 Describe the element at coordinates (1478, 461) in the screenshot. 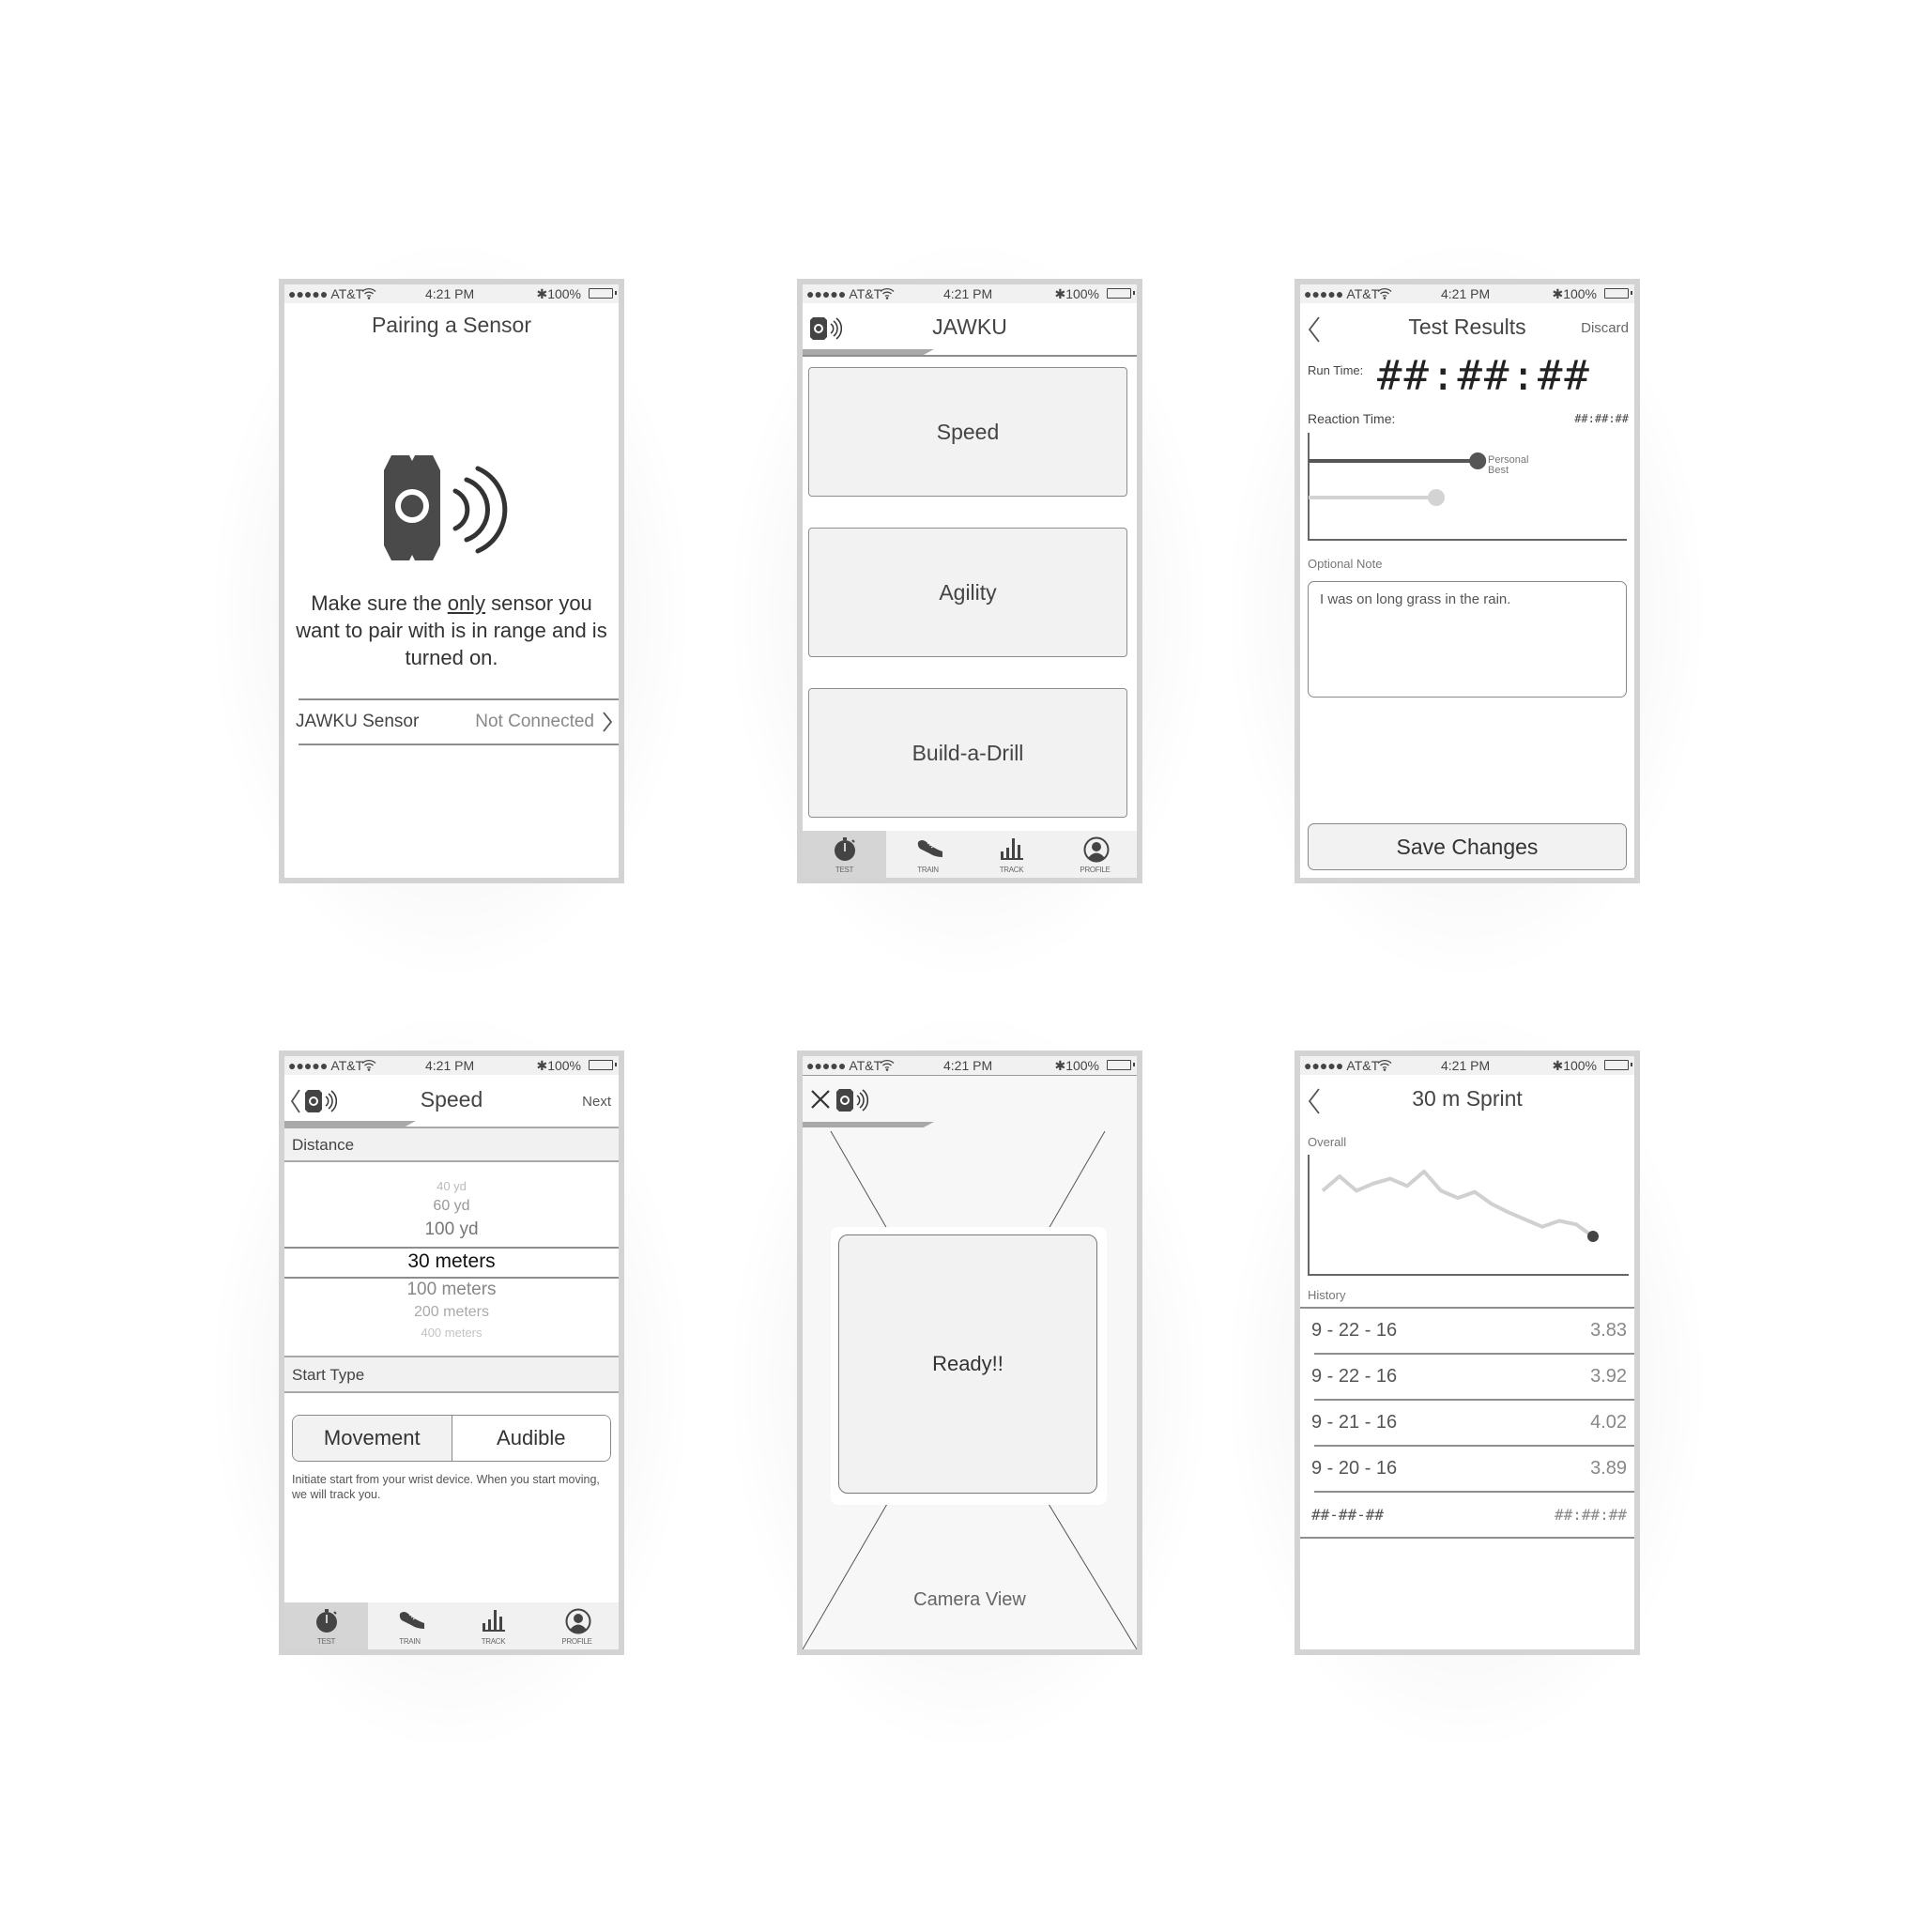

I see `personal-best-marker` at that location.